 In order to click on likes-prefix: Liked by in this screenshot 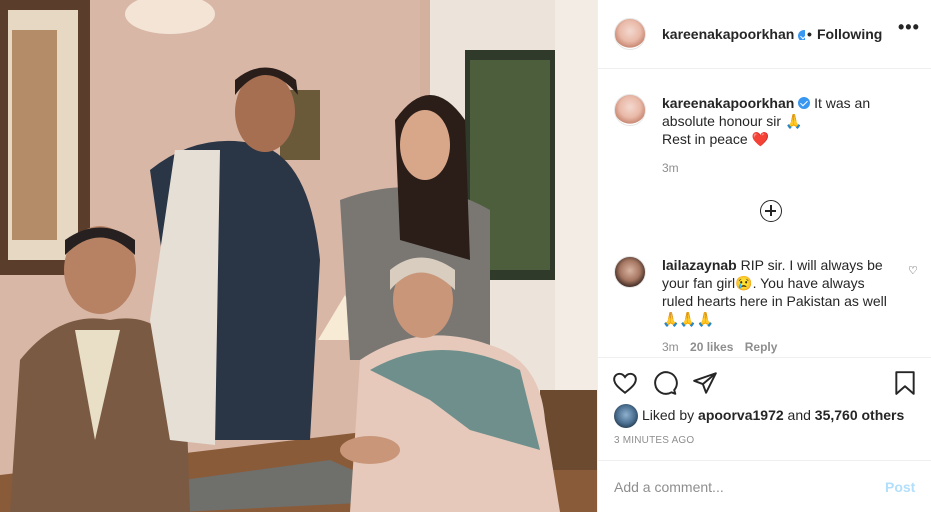, I will do `click(668, 415)`.